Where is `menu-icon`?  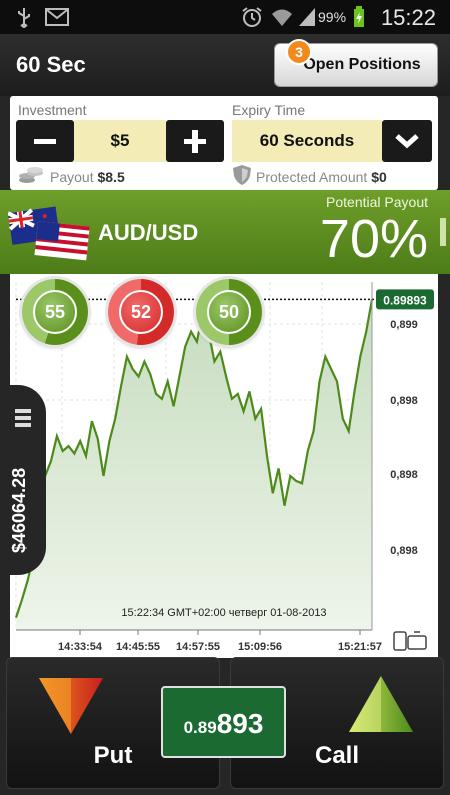 menu-icon is located at coordinates (23, 419).